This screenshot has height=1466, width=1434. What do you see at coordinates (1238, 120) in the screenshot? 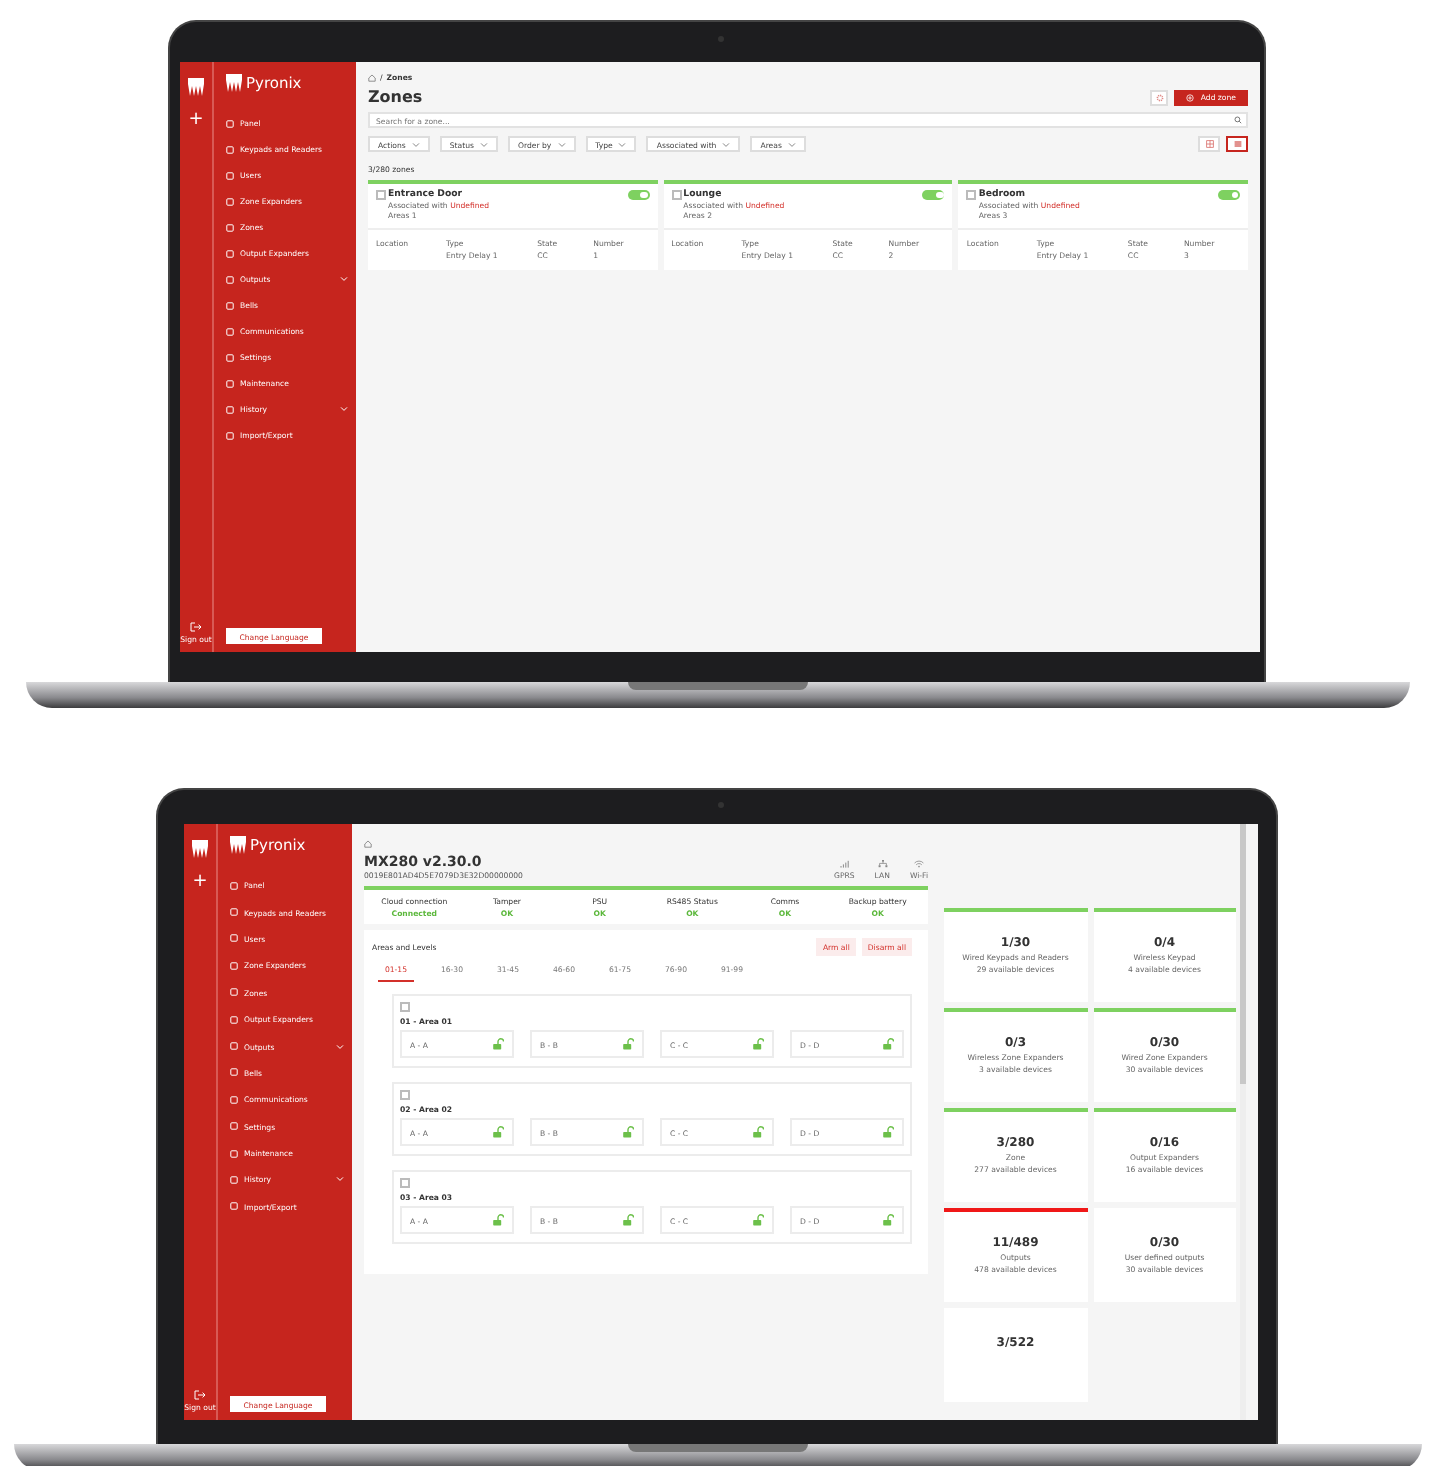
I see `search-icon` at bounding box center [1238, 120].